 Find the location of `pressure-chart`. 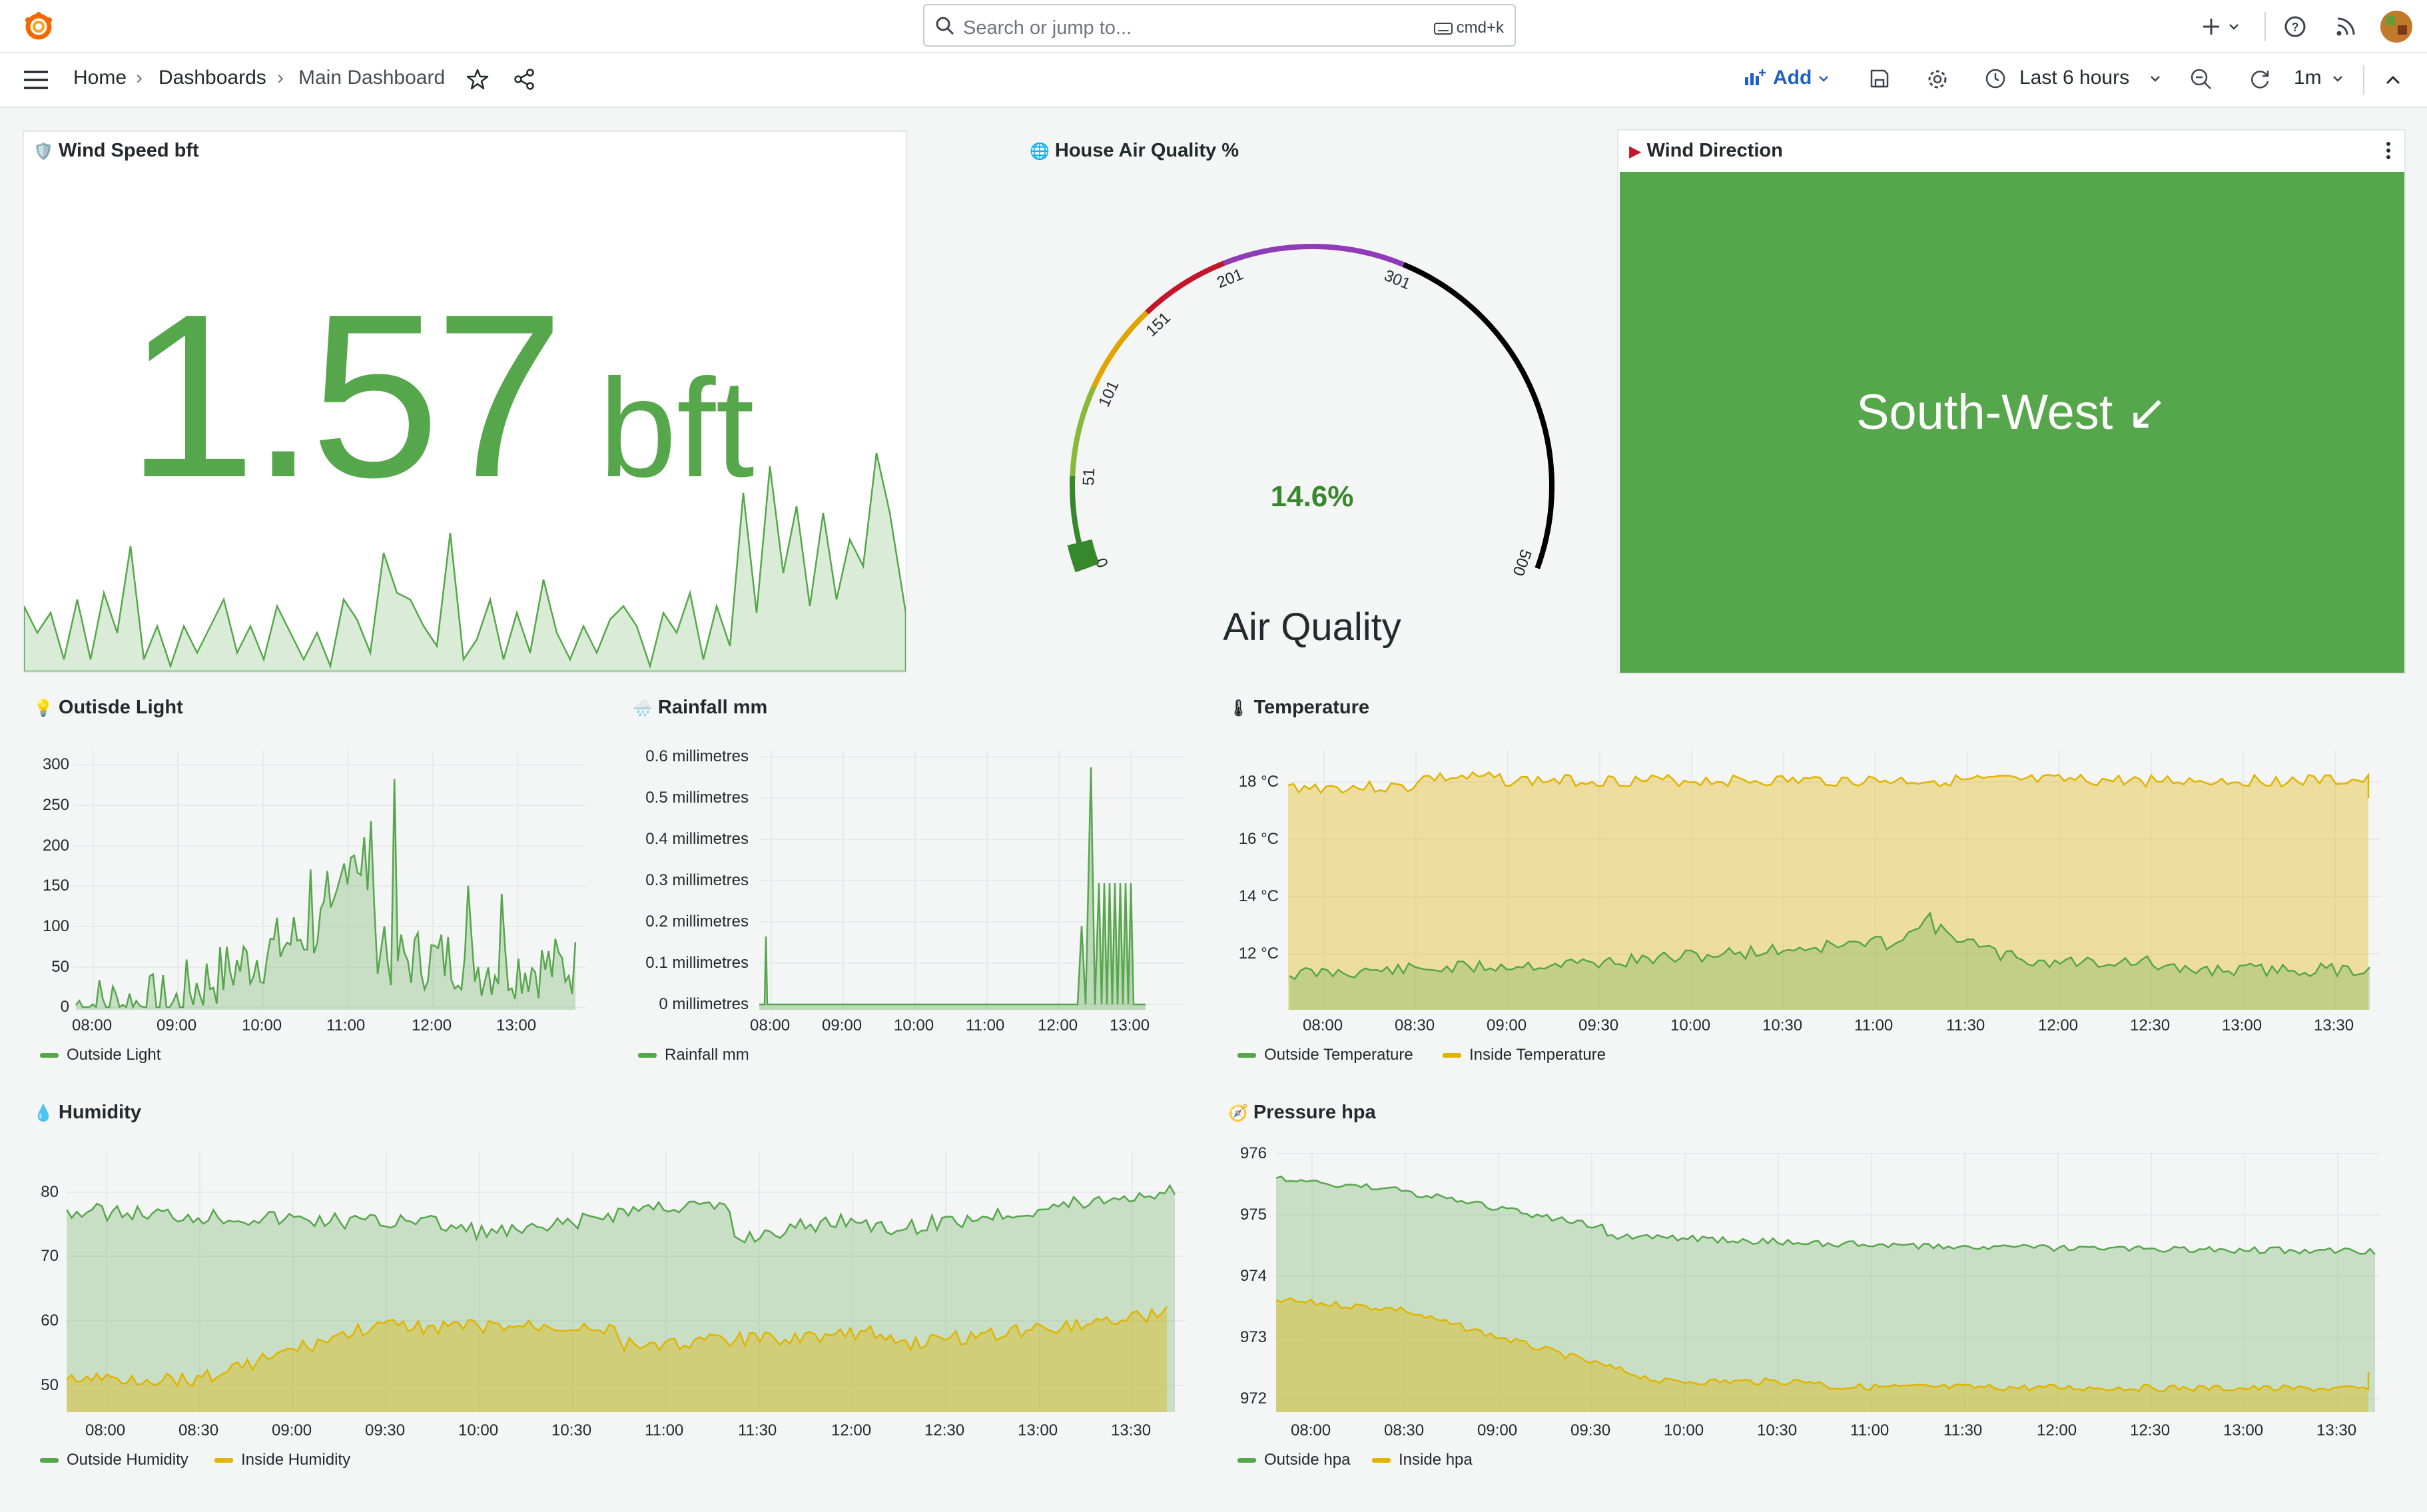

pressure-chart is located at coordinates (1828, 1282).